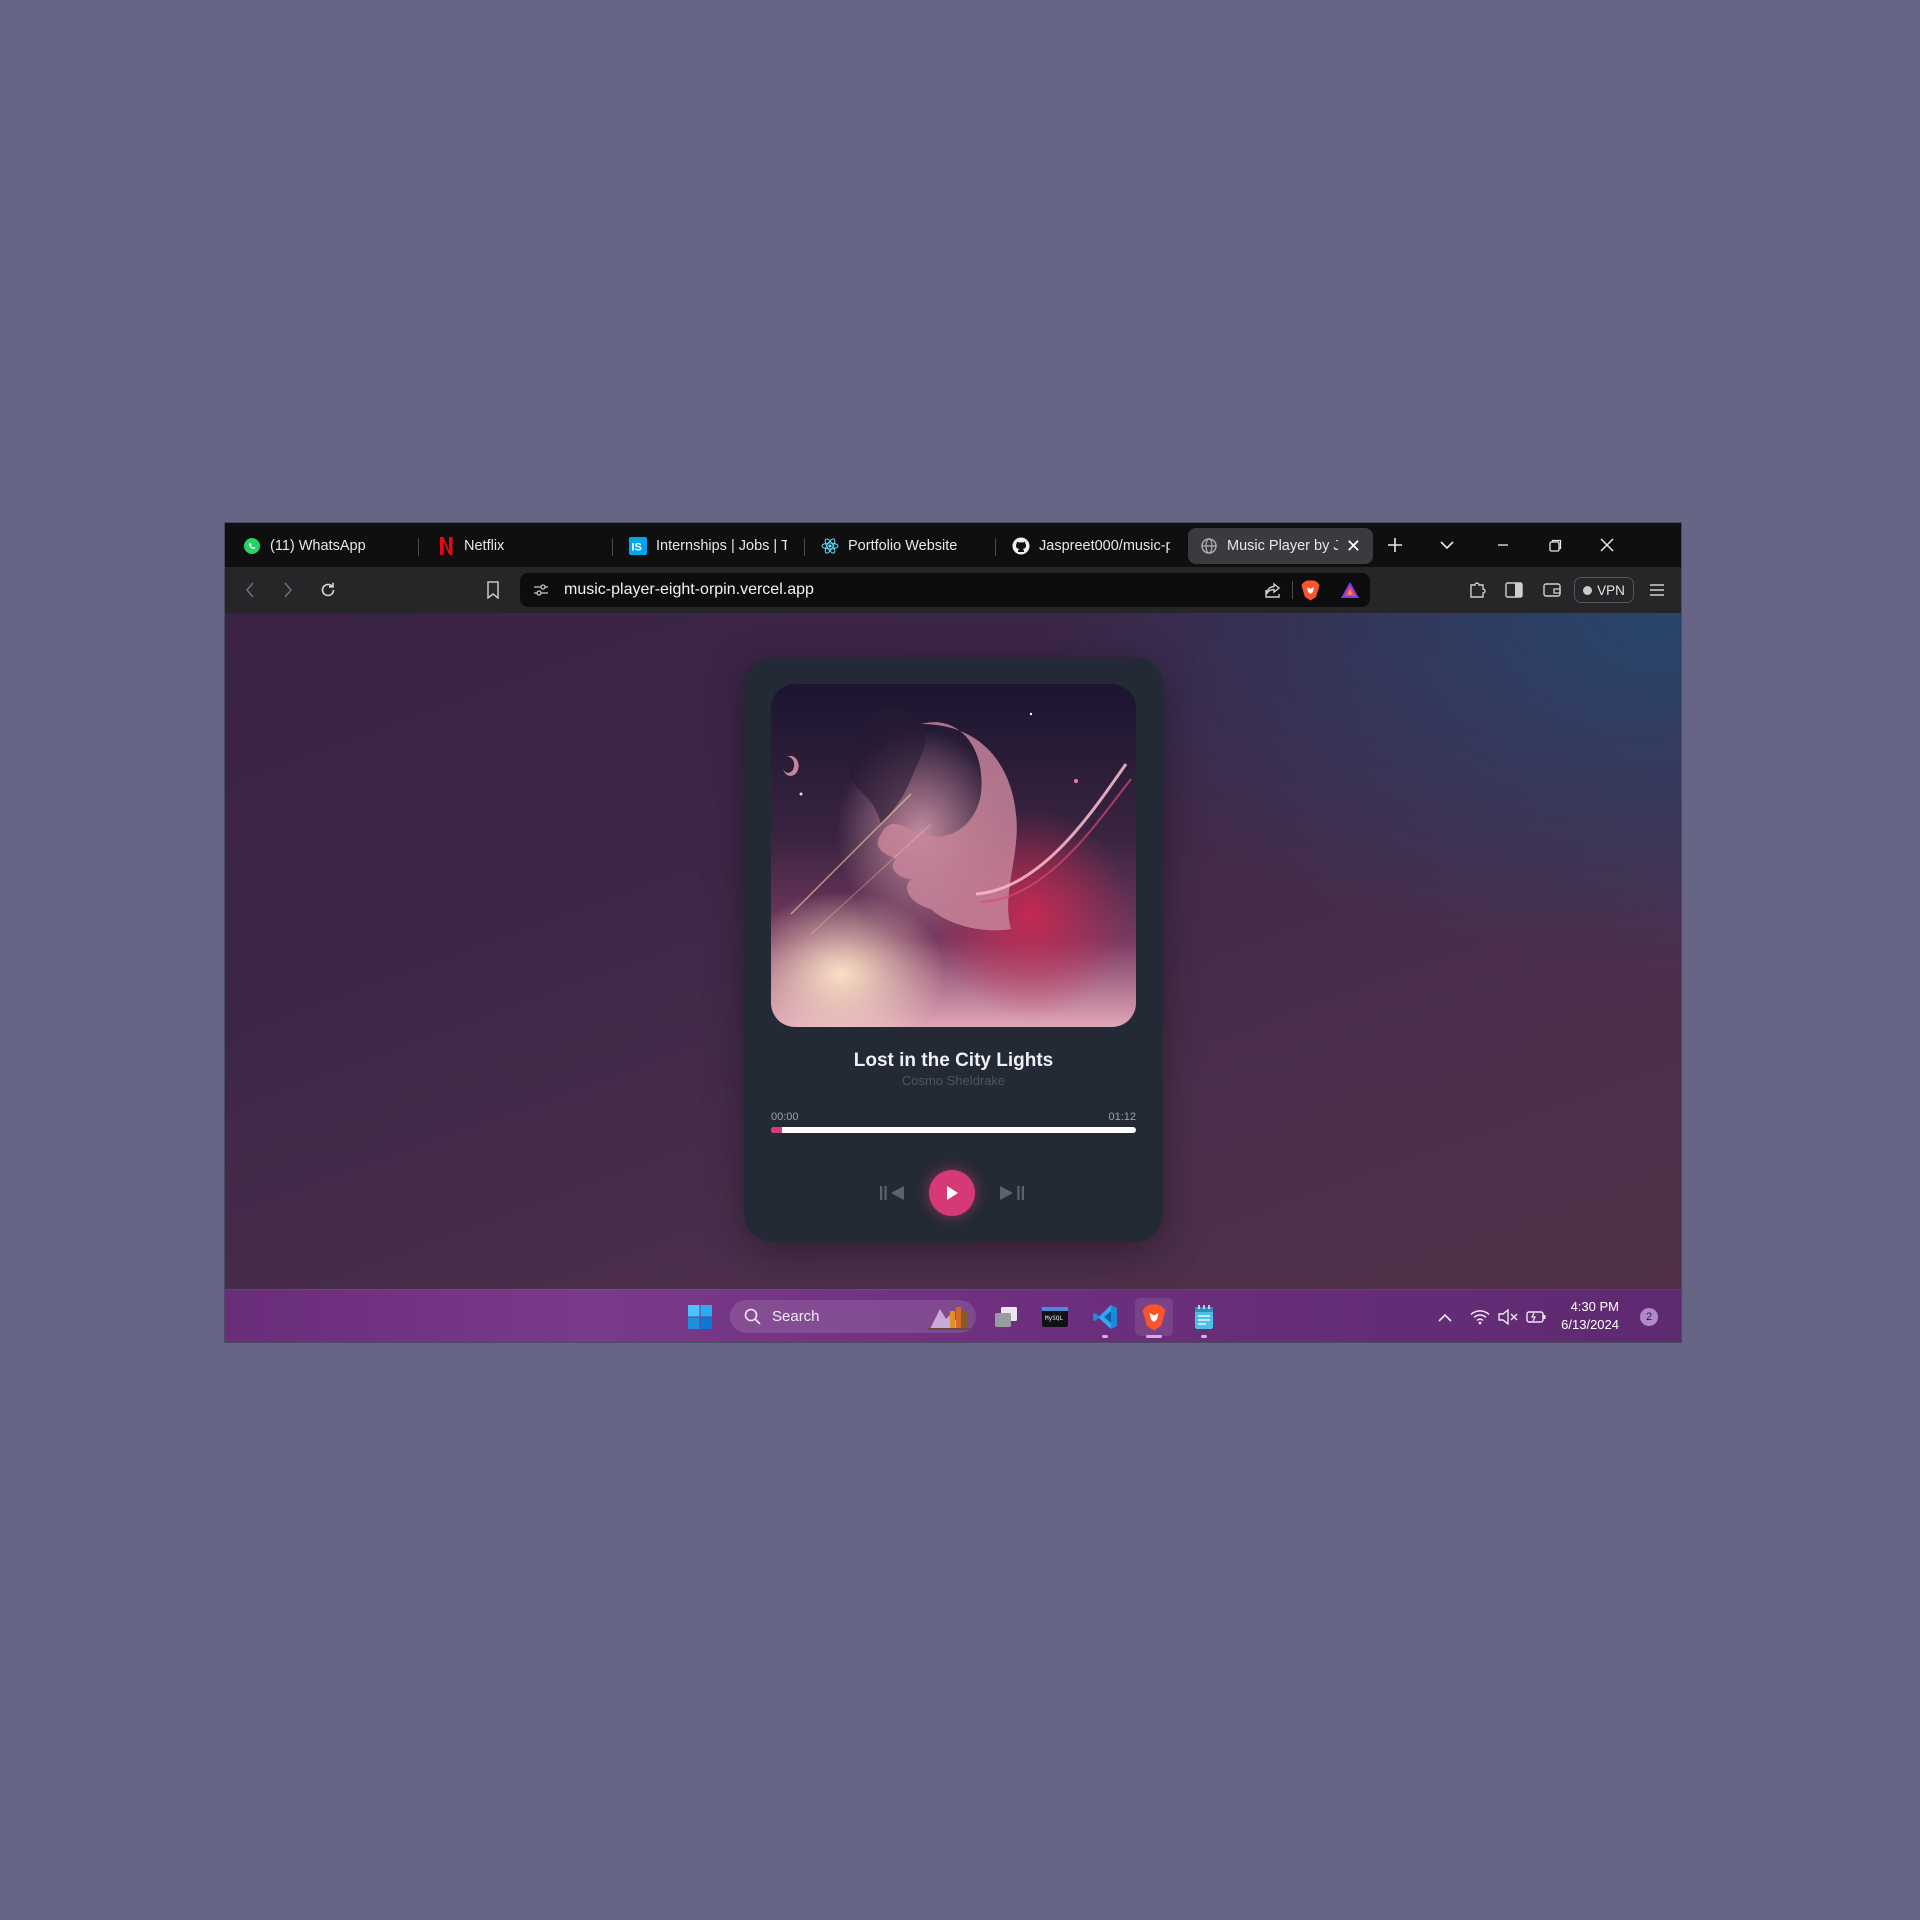  What do you see at coordinates (1310, 593) in the screenshot?
I see `brave-shields-icon` at bounding box center [1310, 593].